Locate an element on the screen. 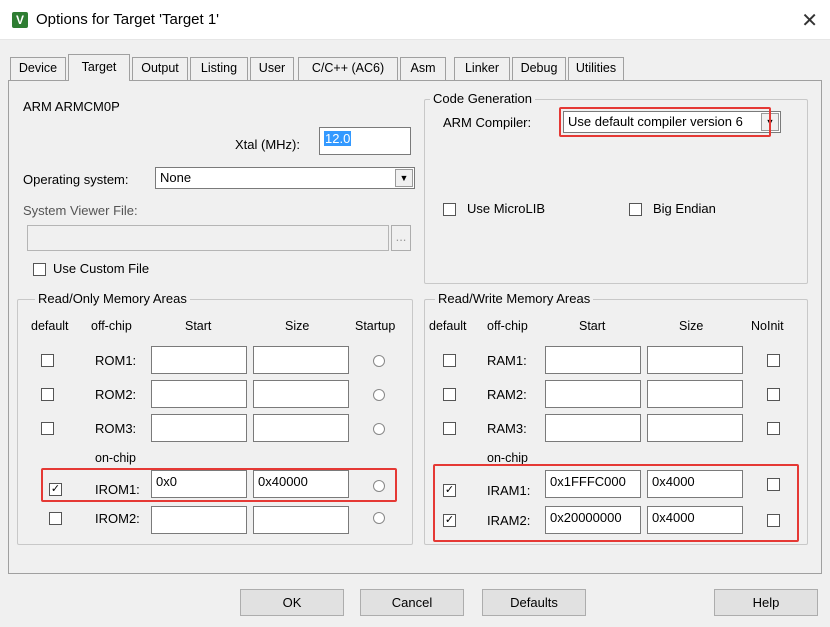 The width and height of the screenshot is (830, 627). window-title: Options for Target 'Target 1' is located at coordinates (128, 19).